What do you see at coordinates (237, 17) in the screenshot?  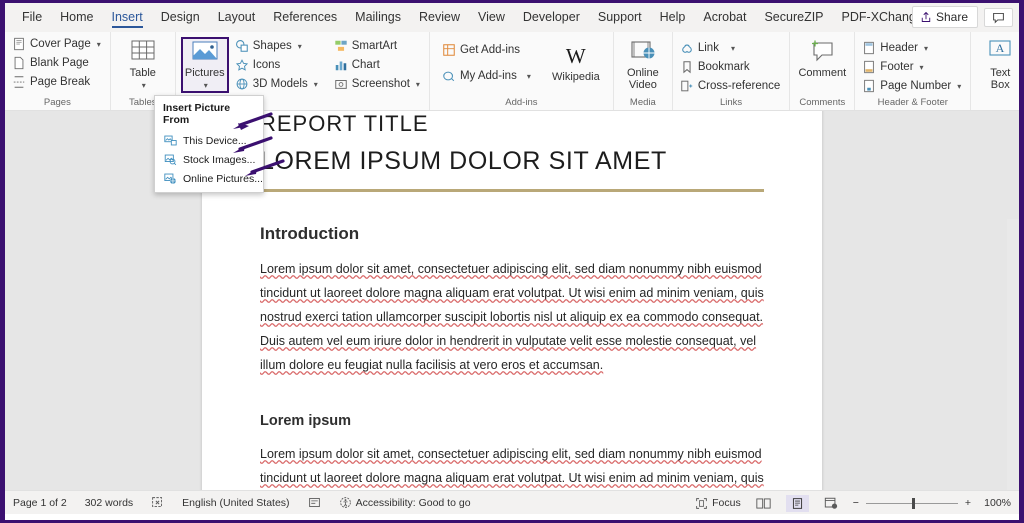 I see `tab-layout: Layout` at bounding box center [237, 17].